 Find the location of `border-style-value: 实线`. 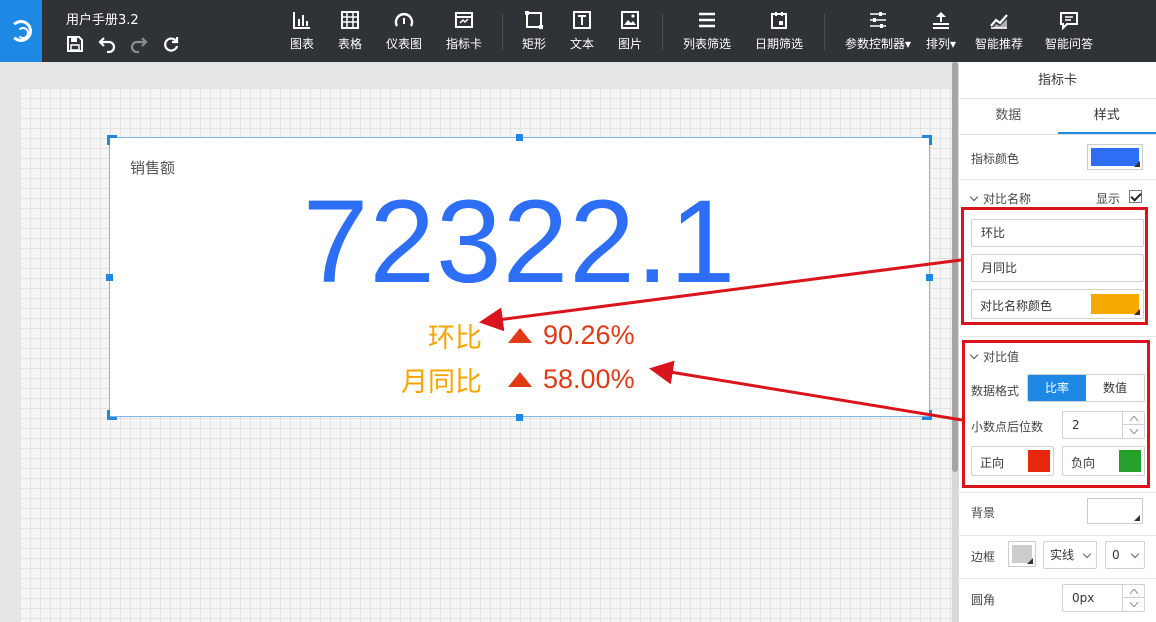

border-style-value: 实线 is located at coordinates (1062, 555).